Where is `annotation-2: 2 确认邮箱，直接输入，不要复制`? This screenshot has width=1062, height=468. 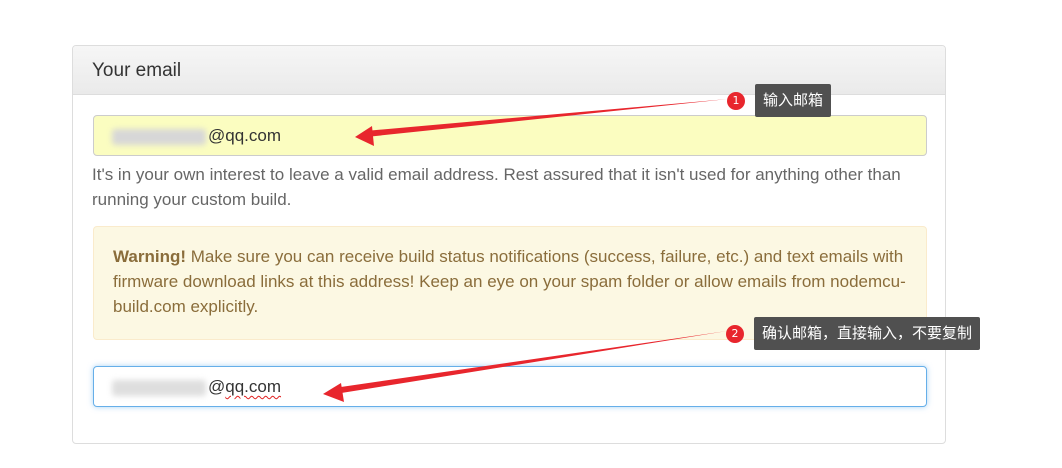
annotation-2: 2 确认邮箱，直接输入，不要复制 is located at coordinates (853, 333).